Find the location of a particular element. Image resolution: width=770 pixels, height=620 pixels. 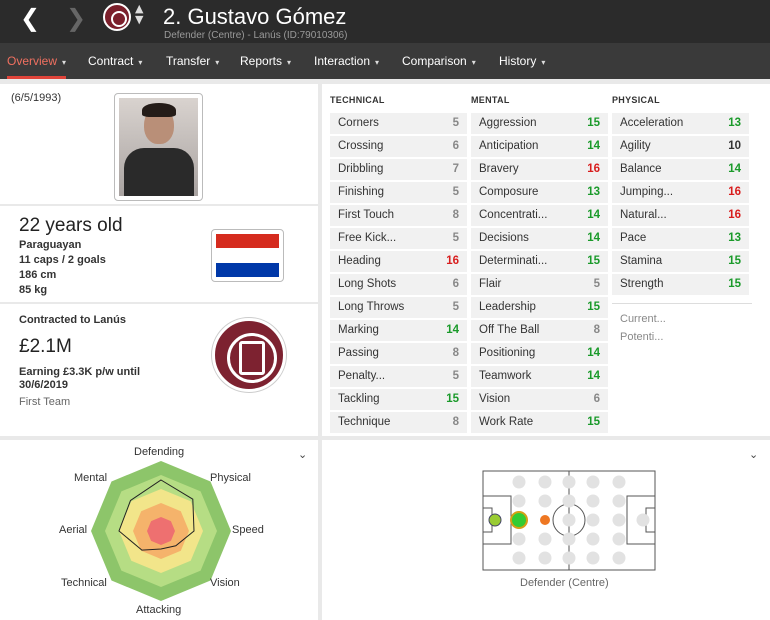

attribute-row: Long Throws 5 is located at coordinates (398, 307).